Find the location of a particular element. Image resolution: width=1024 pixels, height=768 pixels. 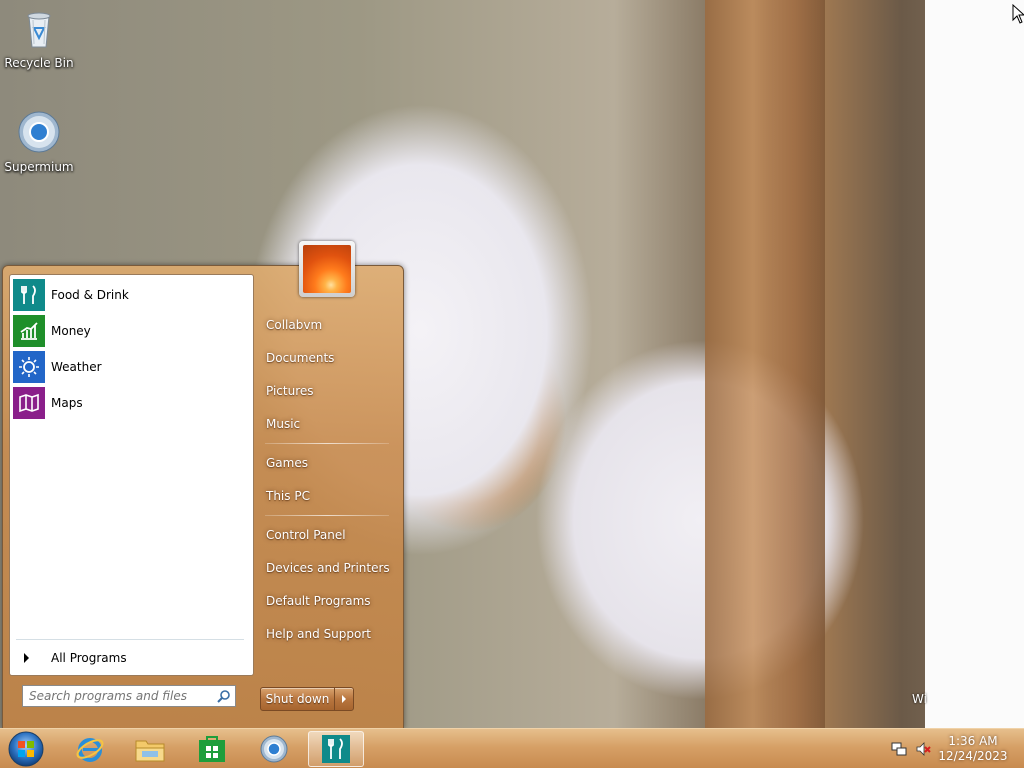

taskbar-internet-explorer is located at coordinates (90, 749).